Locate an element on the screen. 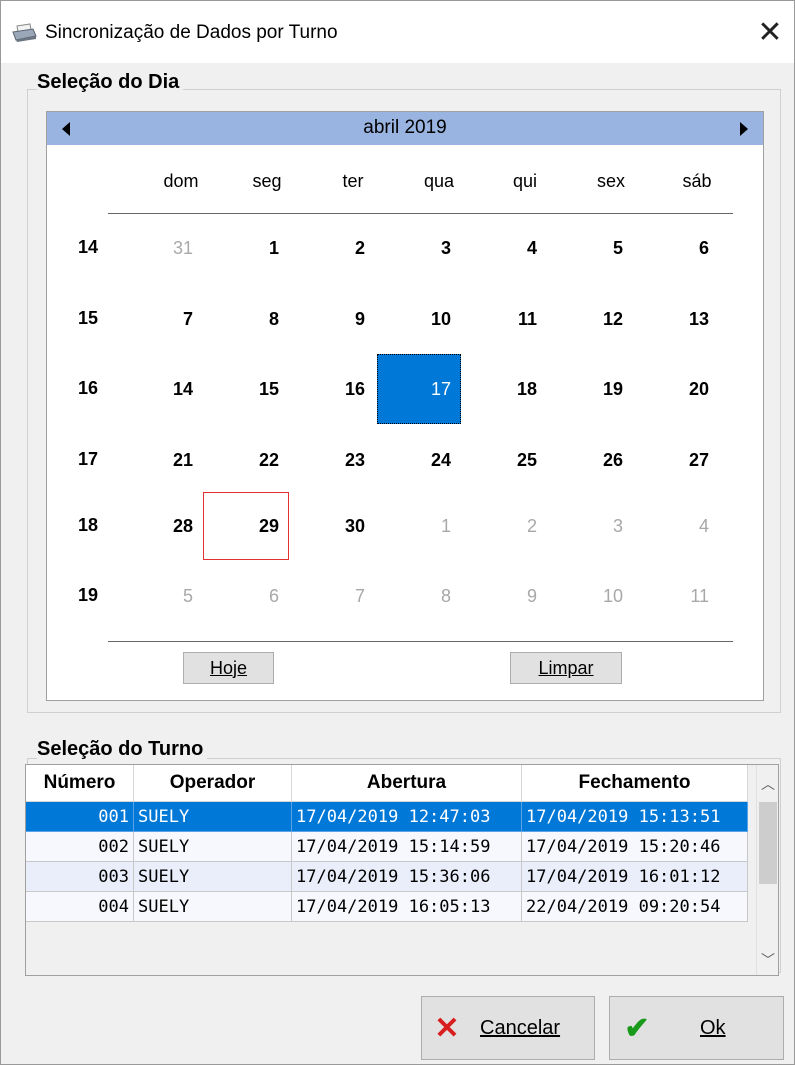 This screenshot has height=1065, width=795. table-header: Número Operador Abertura Fechamento is located at coordinates (387, 783).